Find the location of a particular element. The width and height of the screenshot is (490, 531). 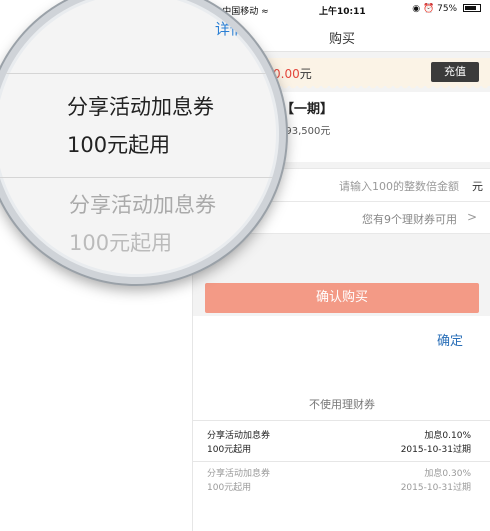

battery-percent: 75% is located at coordinates (447, 9).